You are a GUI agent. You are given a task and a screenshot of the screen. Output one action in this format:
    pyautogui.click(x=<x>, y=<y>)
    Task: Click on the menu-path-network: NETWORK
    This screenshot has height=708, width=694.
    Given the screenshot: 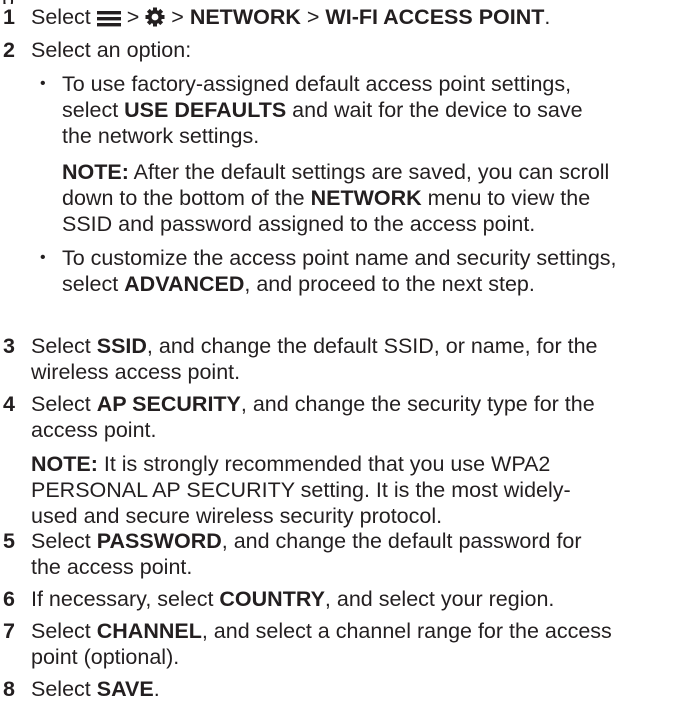 What is the action you would take?
    pyautogui.click(x=245, y=17)
    